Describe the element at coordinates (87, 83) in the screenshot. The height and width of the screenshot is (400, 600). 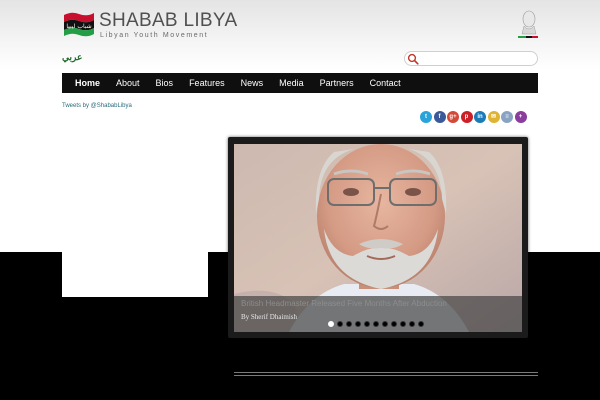
I see `nav-item-home: Home` at that location.